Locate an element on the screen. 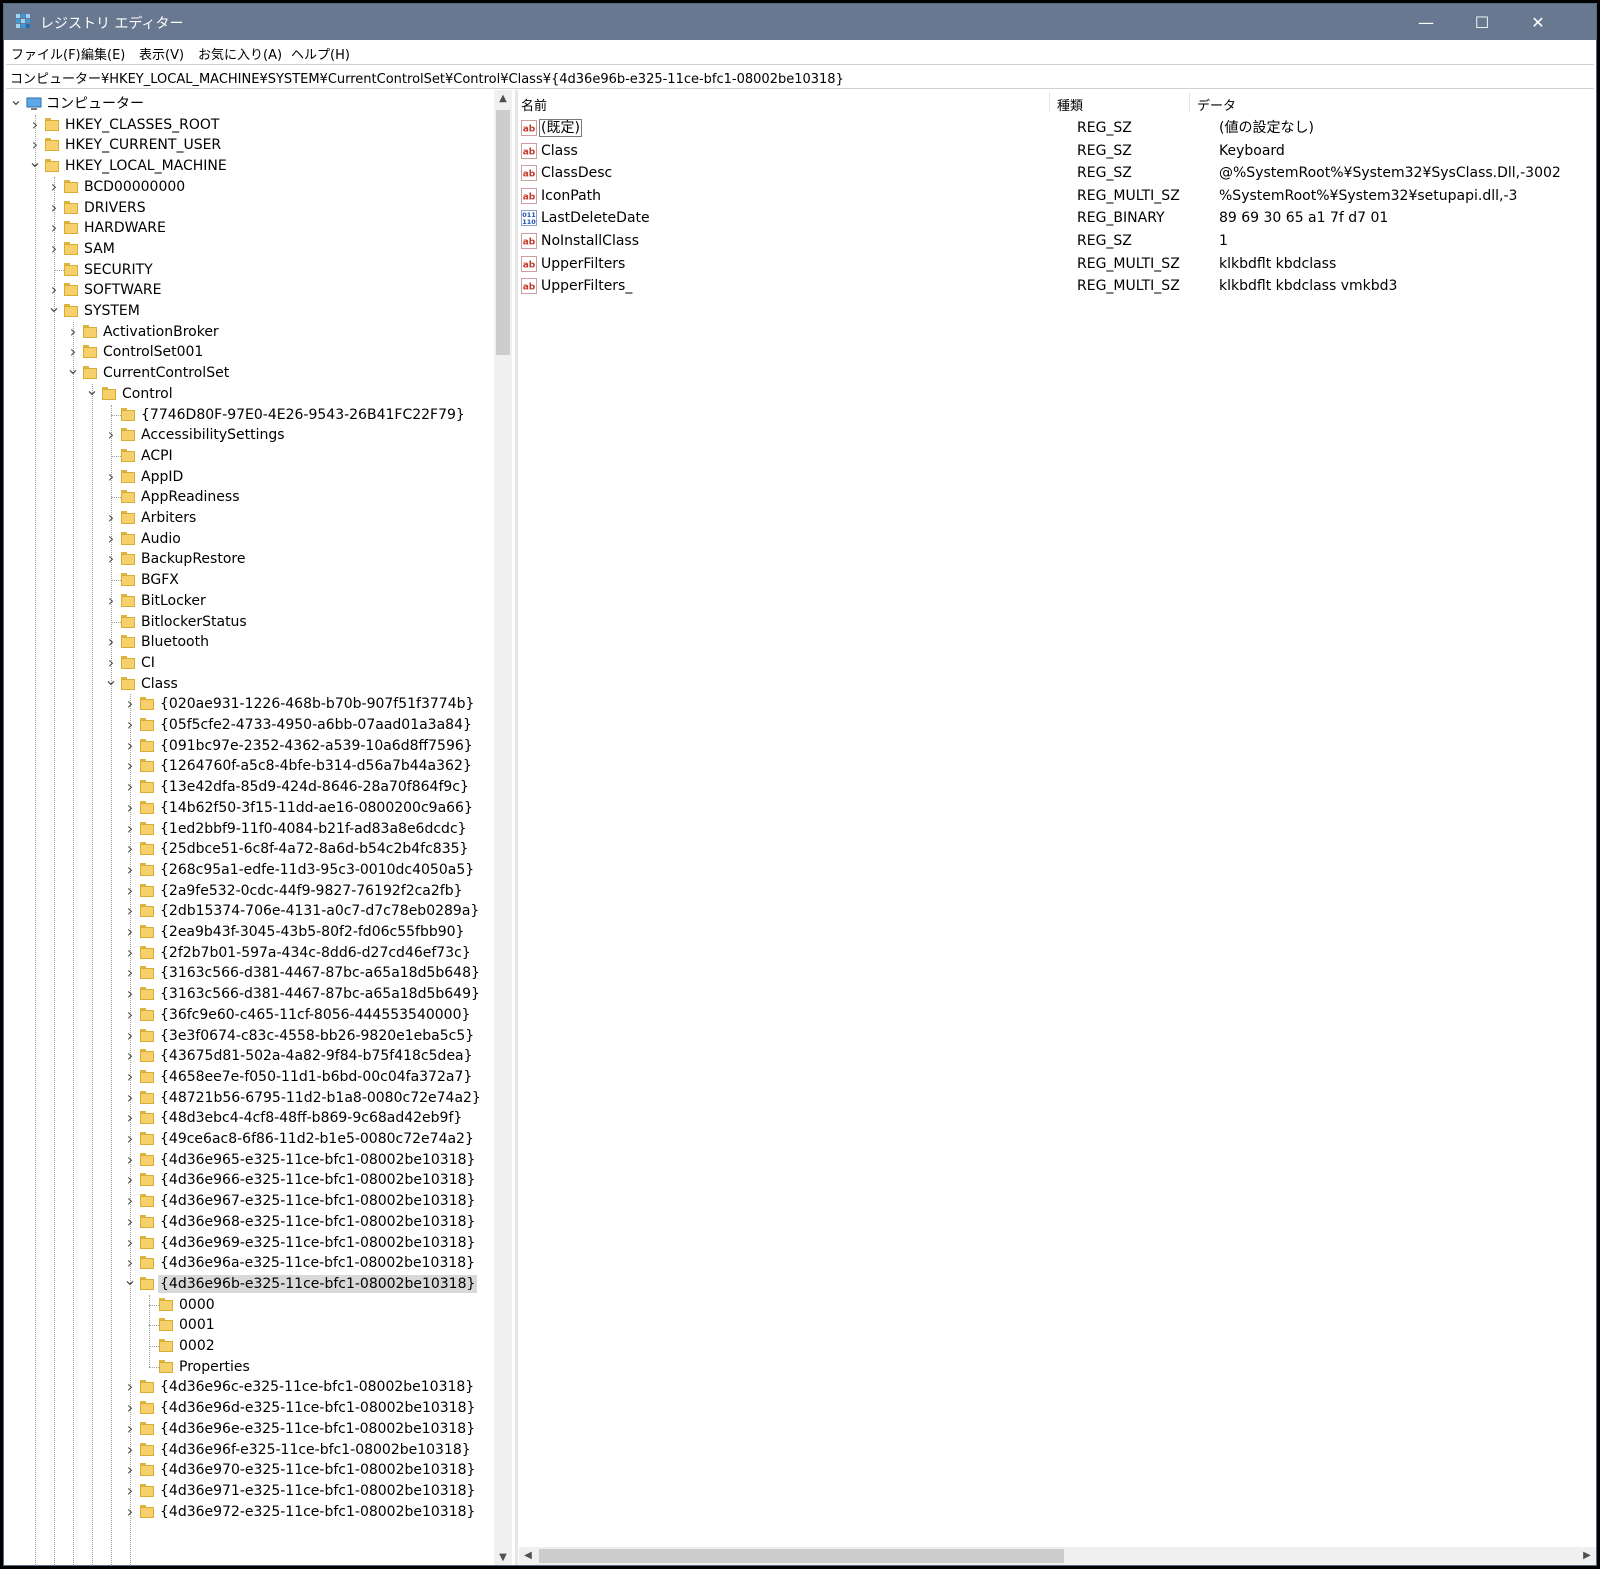  tree-node-label: {4d36e971-e325-11ce-bfc1-08002be10318} is located at coordinates (317, 1491).